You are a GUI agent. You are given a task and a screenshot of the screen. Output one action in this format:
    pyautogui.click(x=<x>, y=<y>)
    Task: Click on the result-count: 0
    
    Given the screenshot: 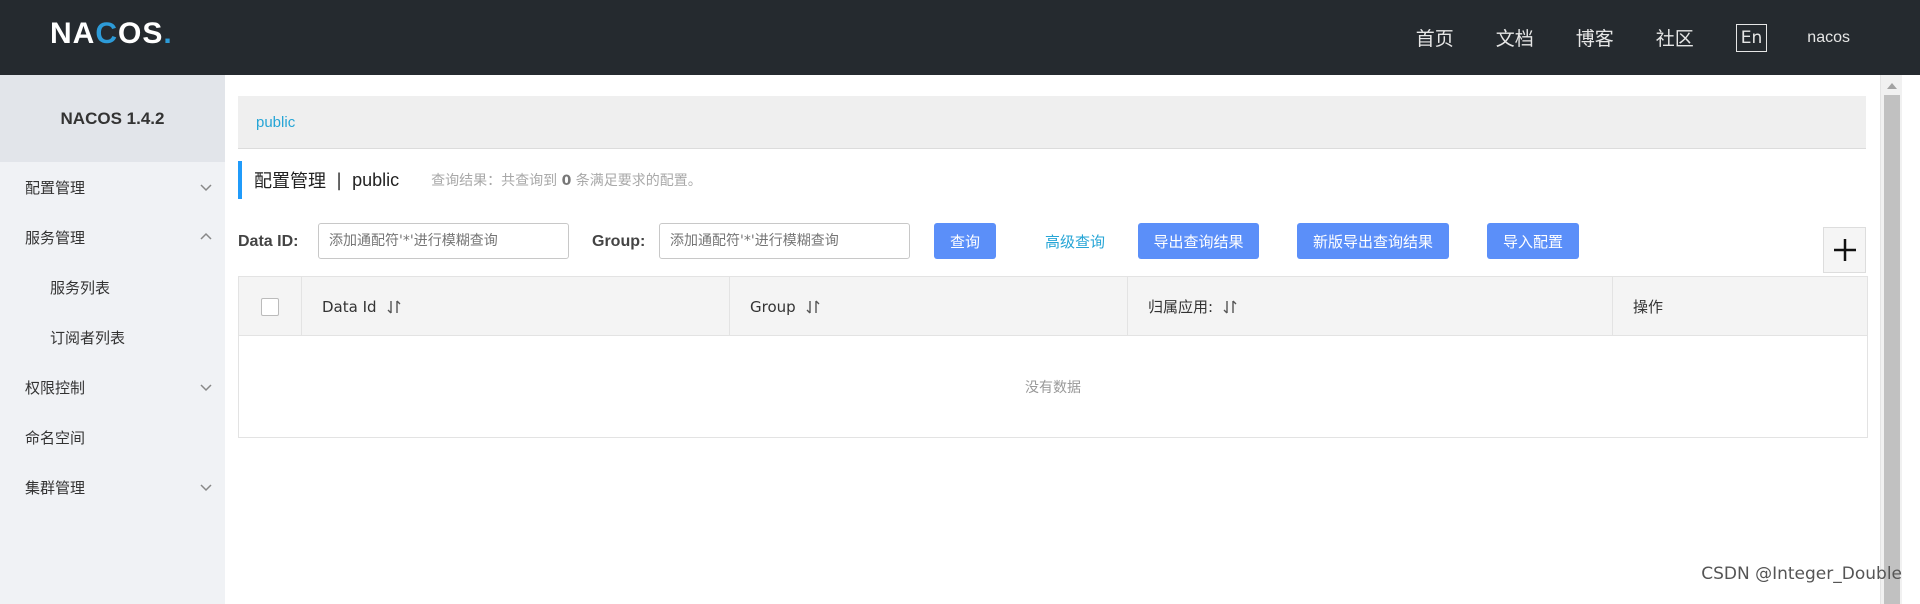 What is the action you would take?
    pyautogui.click(x=566, y=181)
    